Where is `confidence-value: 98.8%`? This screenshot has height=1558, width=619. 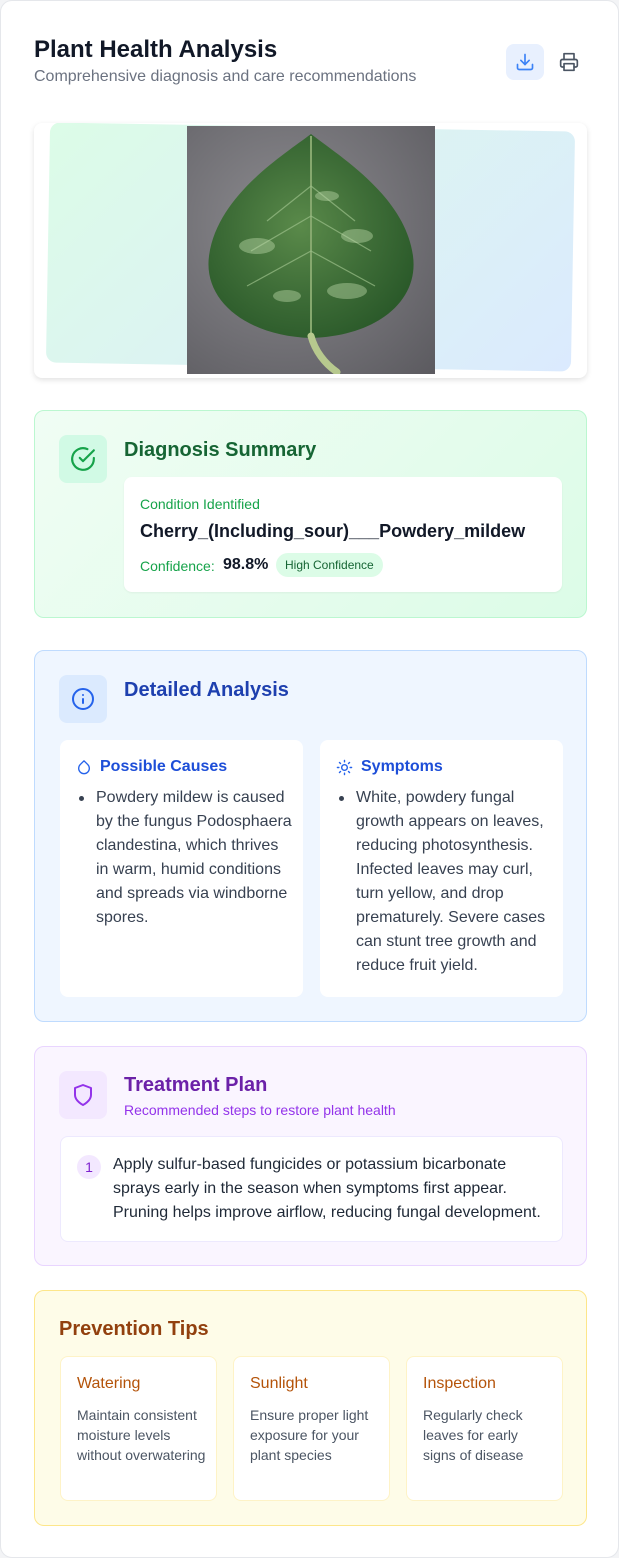
confidence-value: 98.8% is located at coordinates (246, 564).